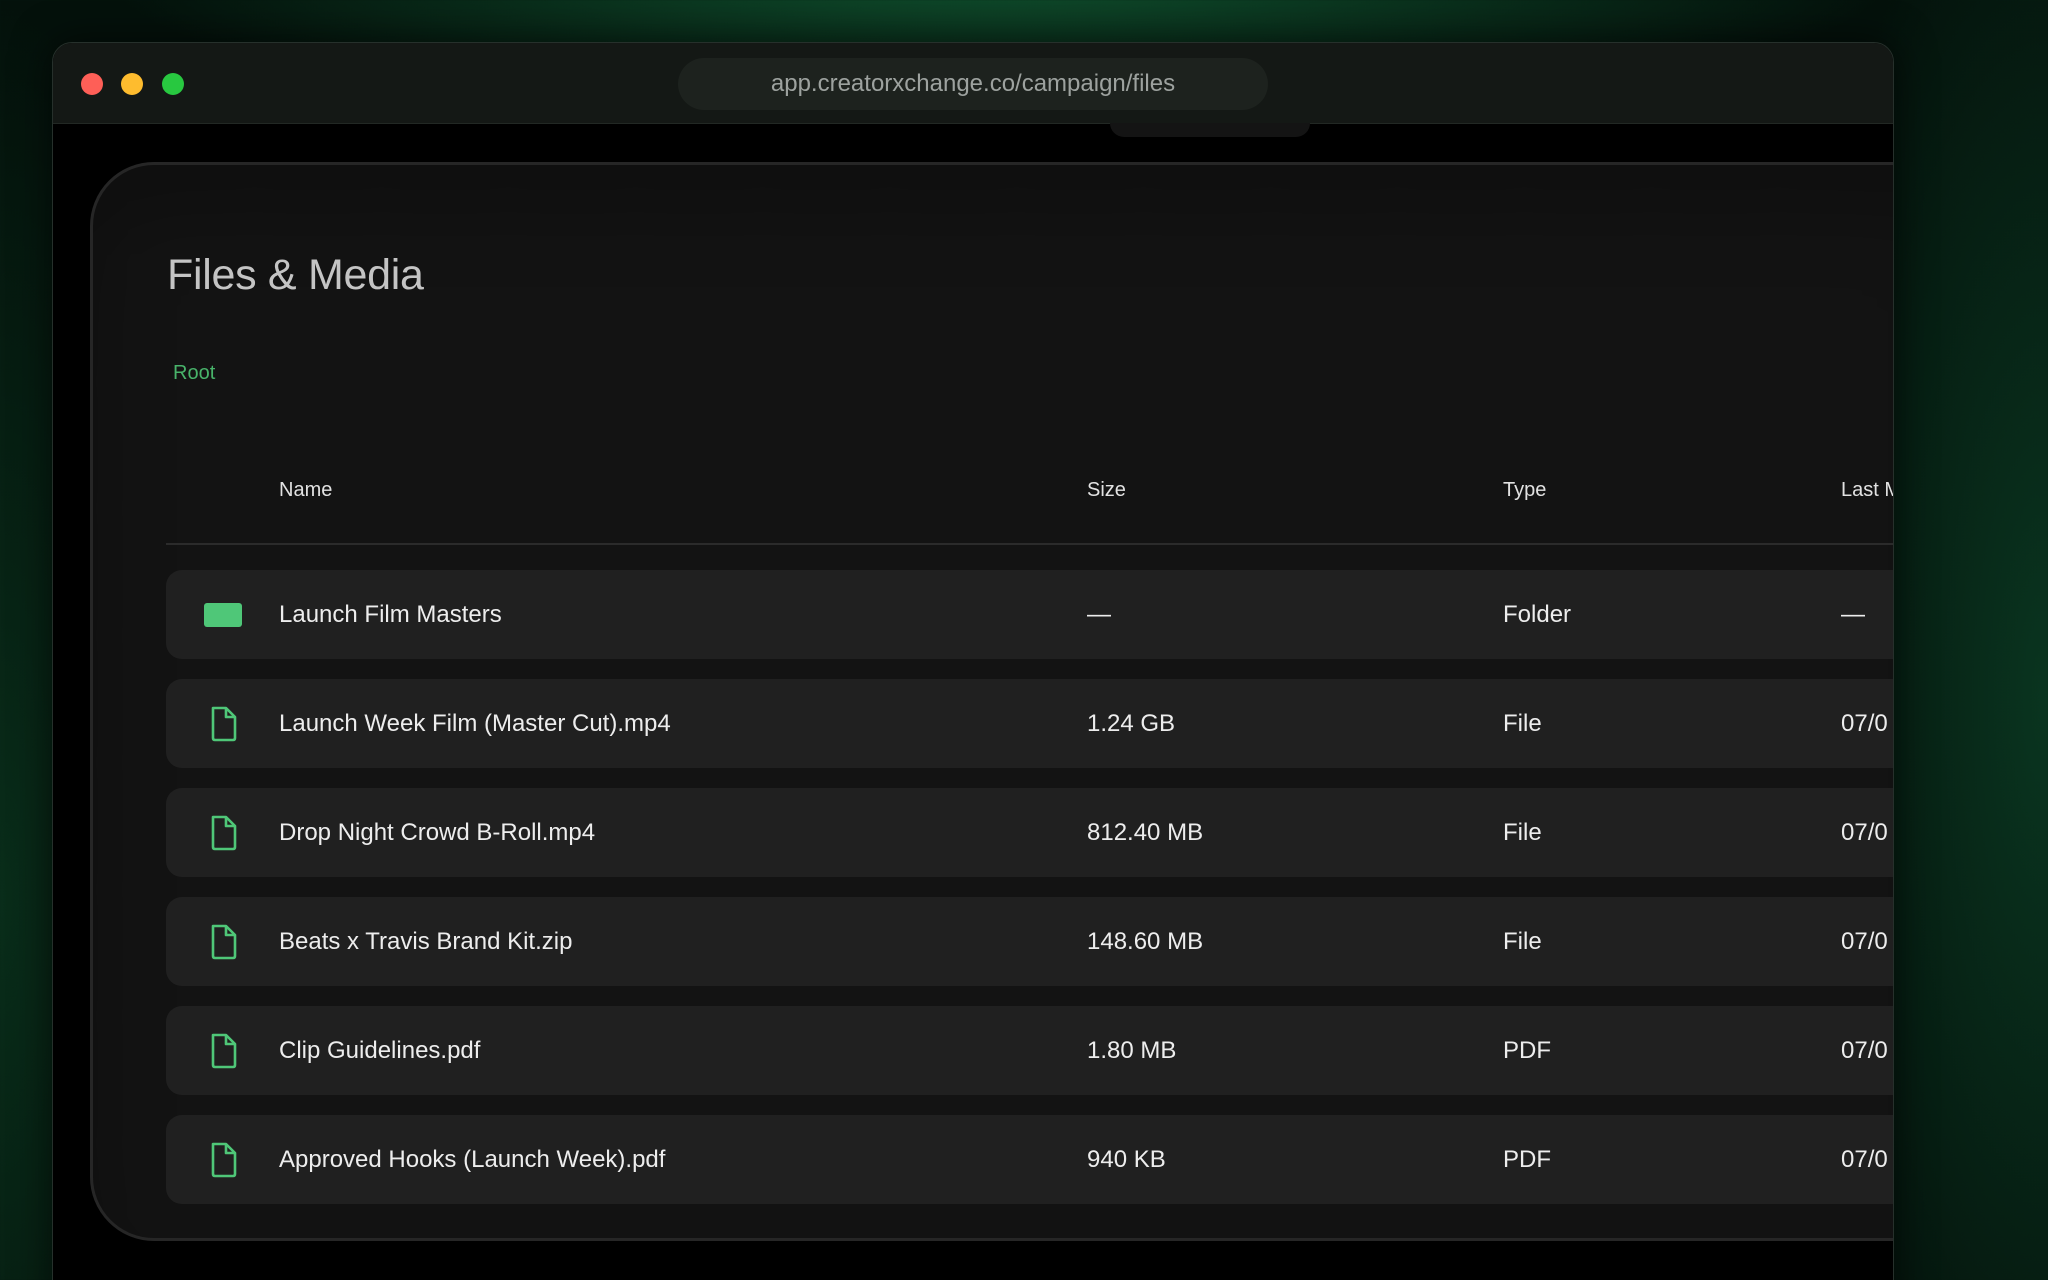  What do you see at coordinates (194, 373) in the screenshot?
I see `breadcrumb-root: Root` at bounding box center [194, 373].